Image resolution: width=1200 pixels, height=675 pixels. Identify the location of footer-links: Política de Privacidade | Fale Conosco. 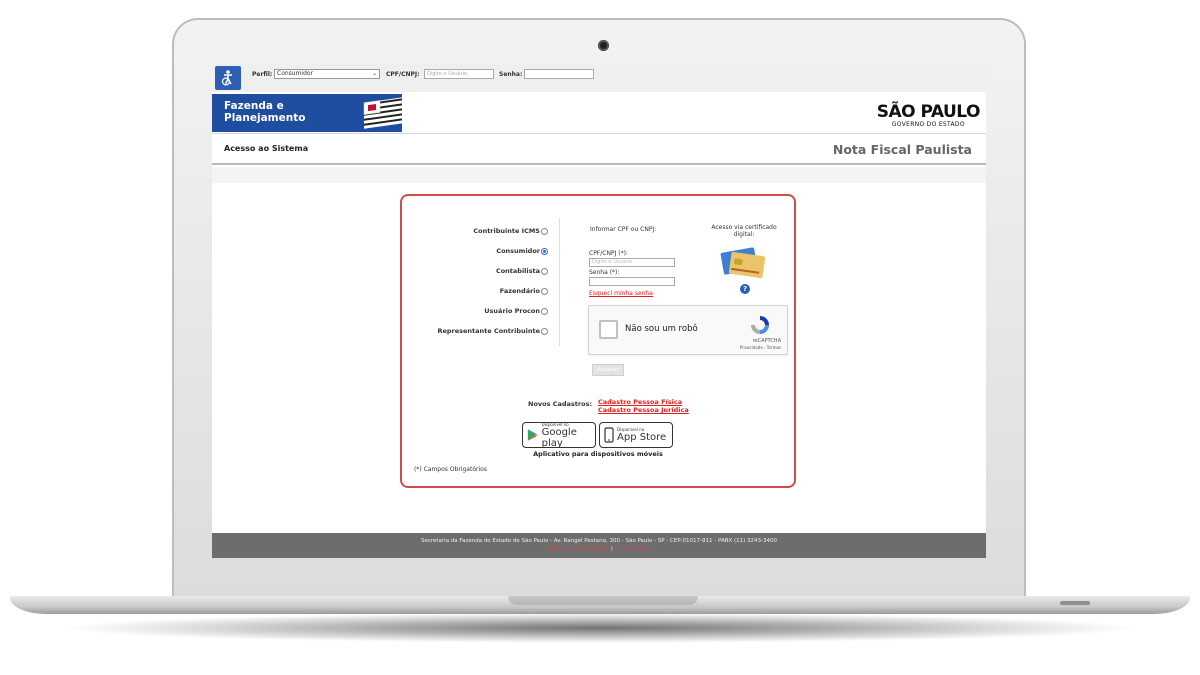
(599, 549).